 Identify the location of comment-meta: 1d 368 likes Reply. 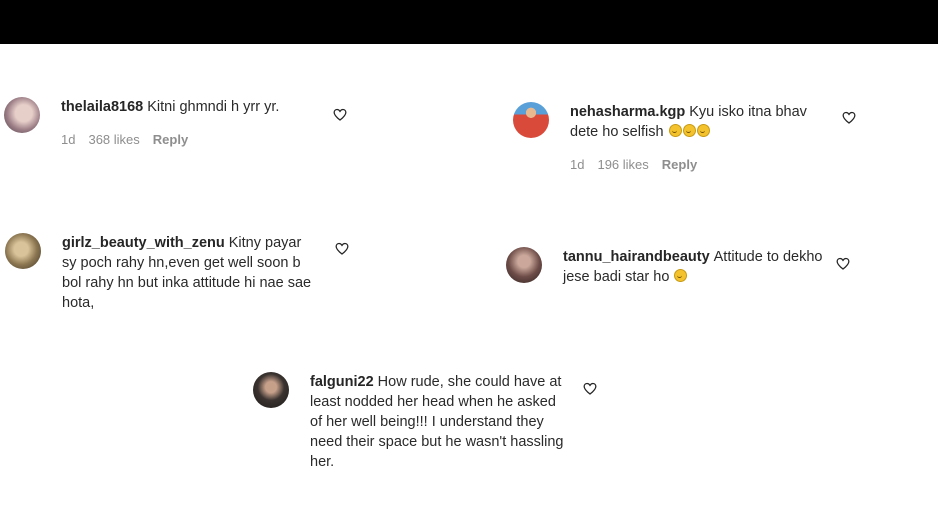
(188, 140).